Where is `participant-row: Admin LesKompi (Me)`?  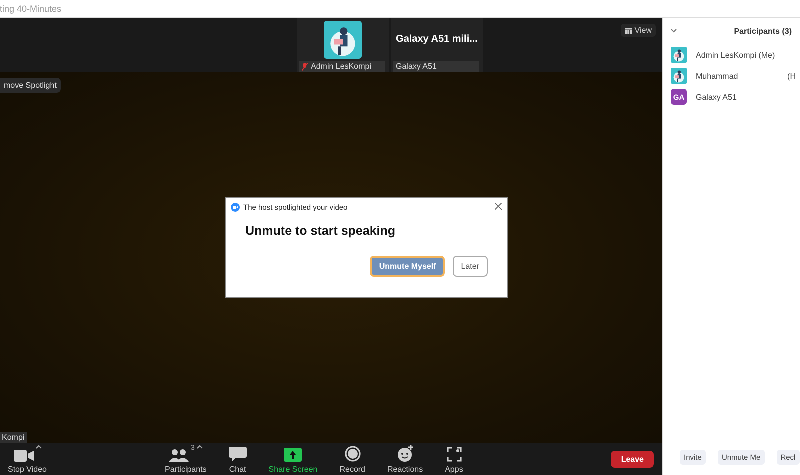 participant-row: Admin LesKompi (Me) is located at coordinates (731, 55).